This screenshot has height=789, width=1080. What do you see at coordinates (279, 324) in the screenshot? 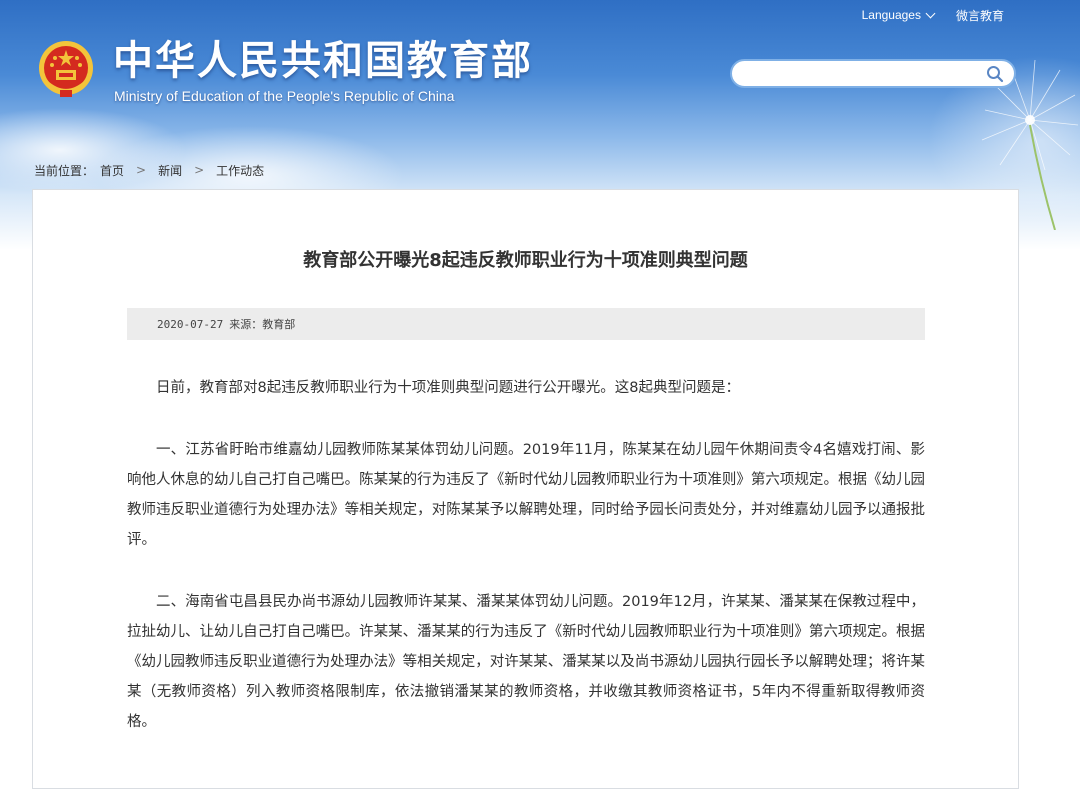
I see `article-source: 教育部` at bounding box center [279, 324].